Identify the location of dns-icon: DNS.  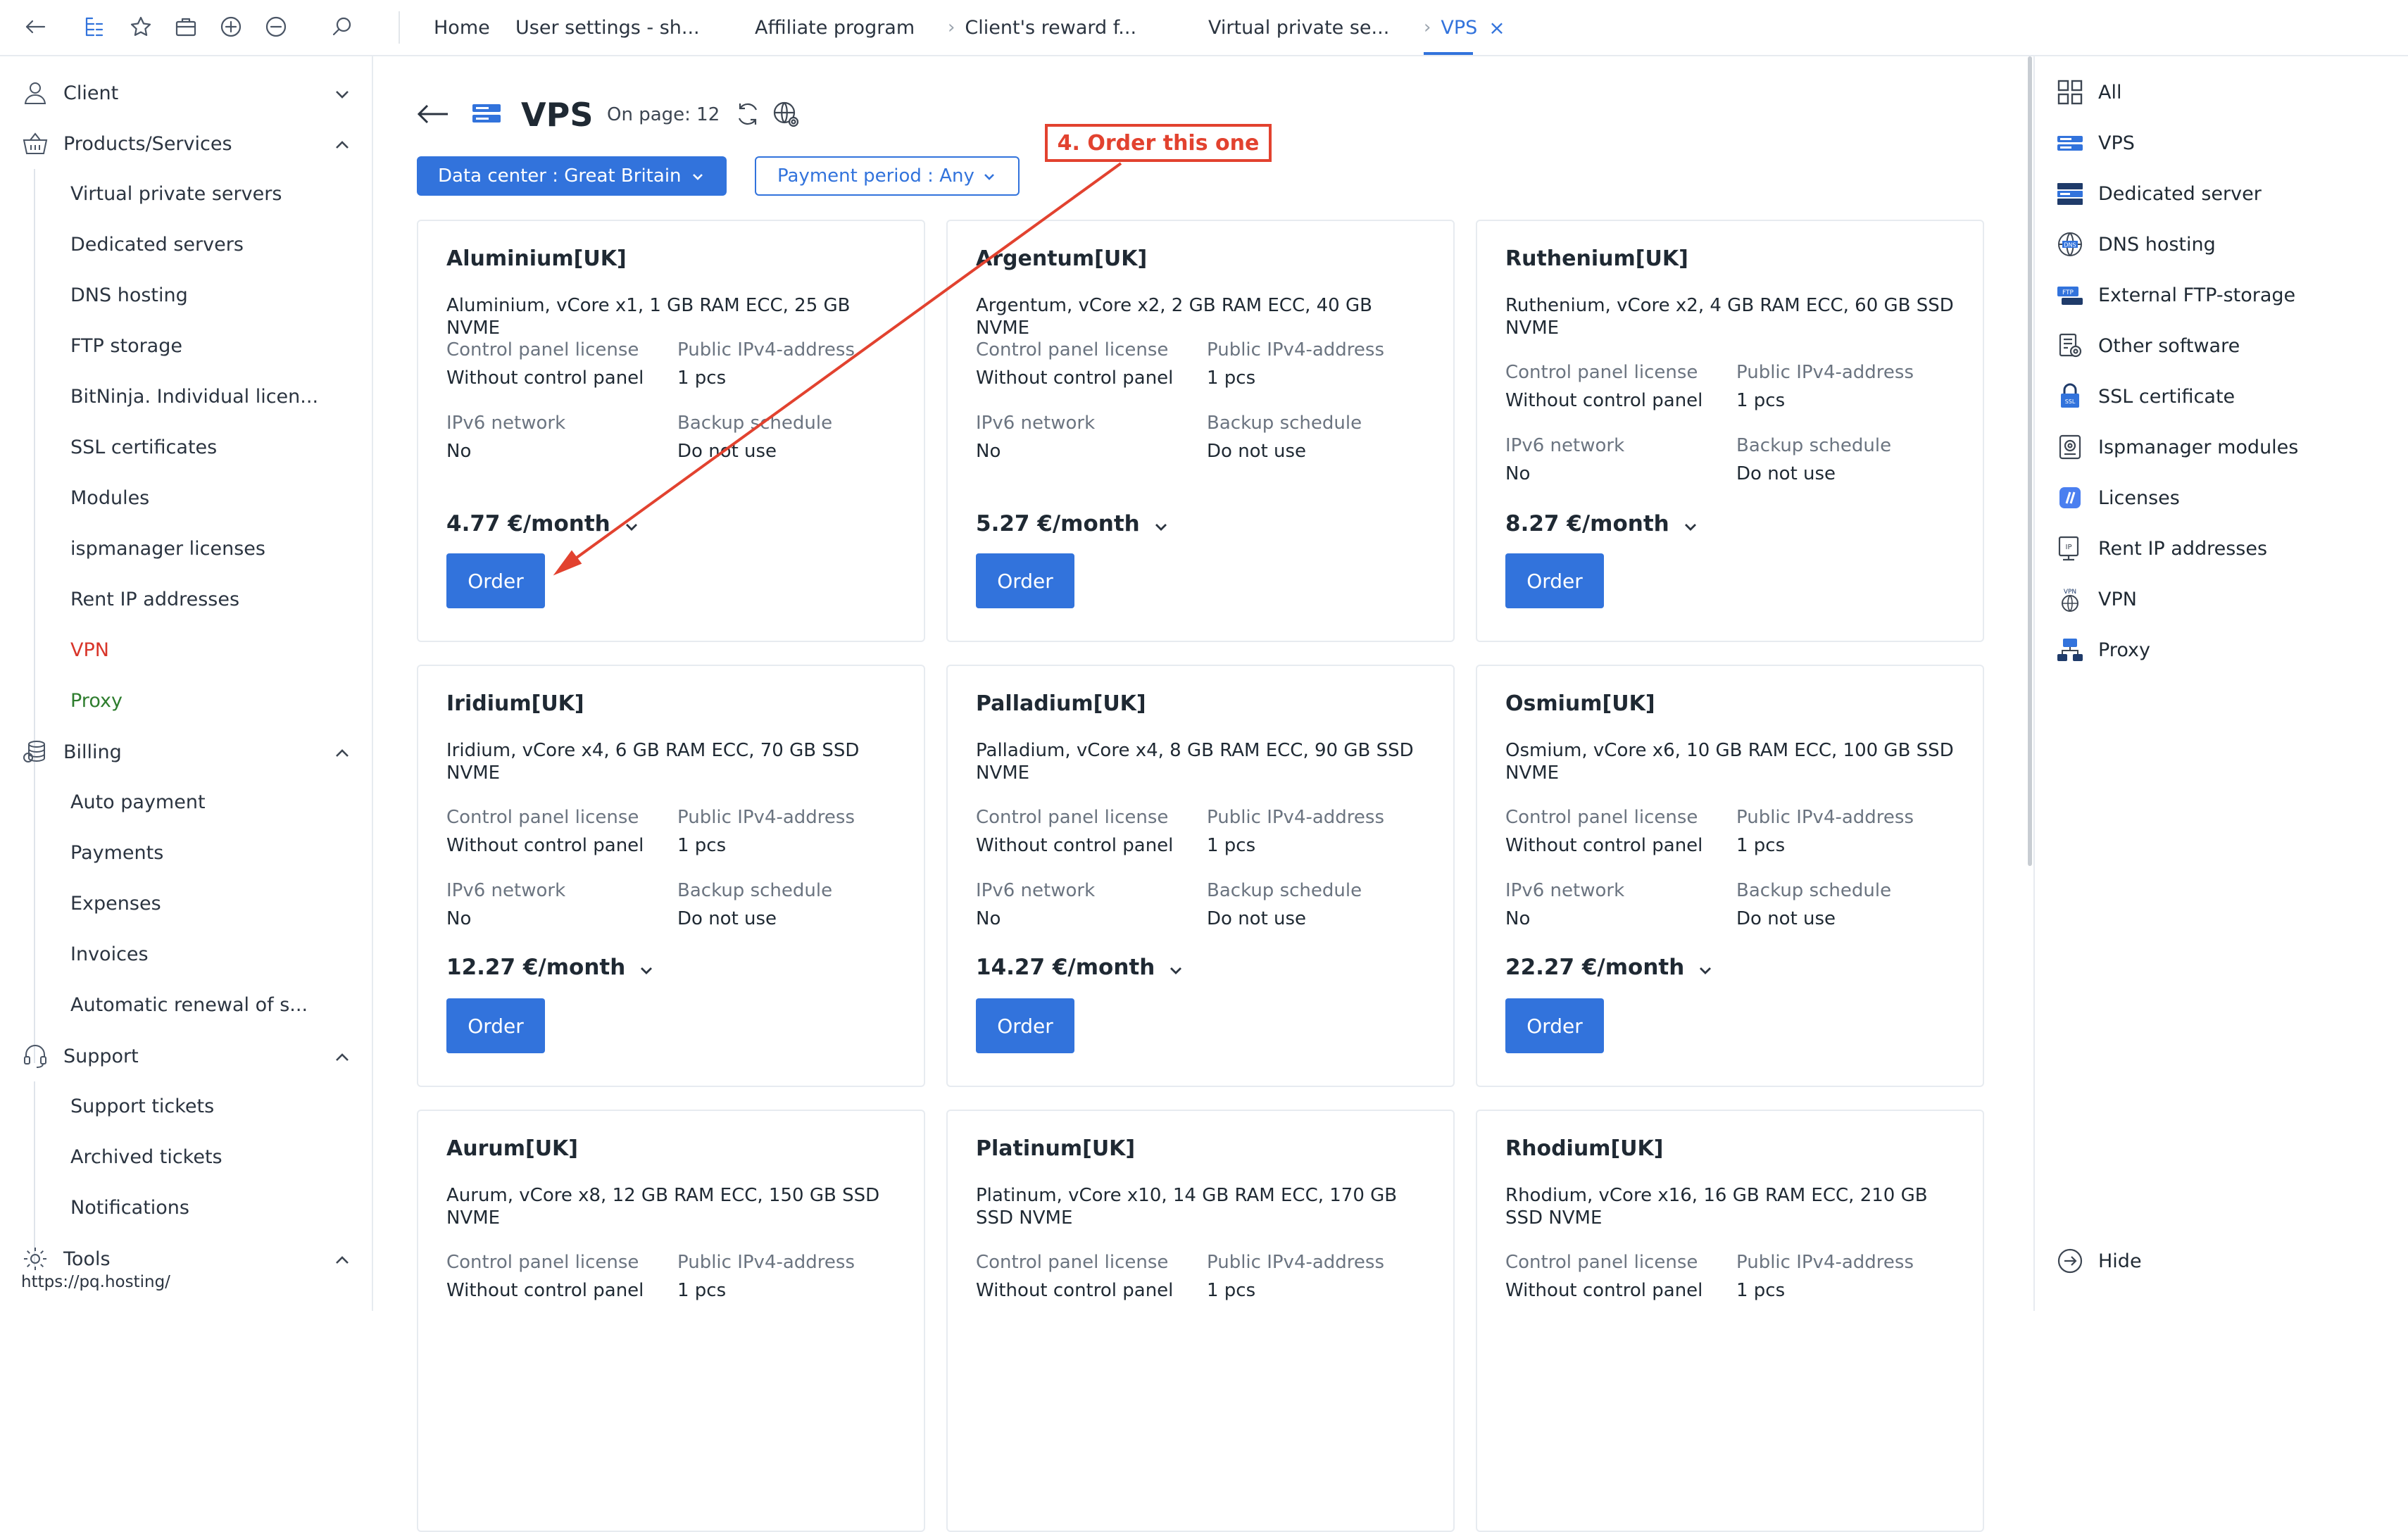
(2070, 244).